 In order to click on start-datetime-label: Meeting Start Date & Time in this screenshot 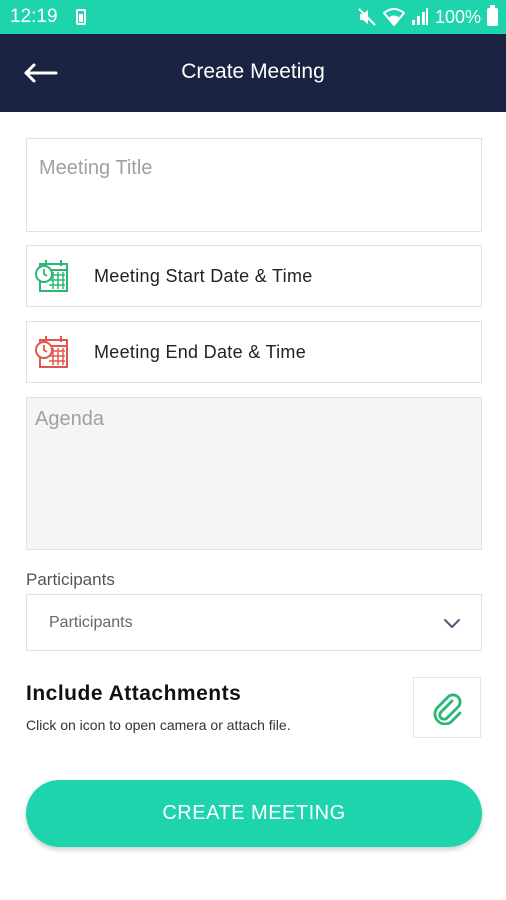, I will do `click(203, 275)`.